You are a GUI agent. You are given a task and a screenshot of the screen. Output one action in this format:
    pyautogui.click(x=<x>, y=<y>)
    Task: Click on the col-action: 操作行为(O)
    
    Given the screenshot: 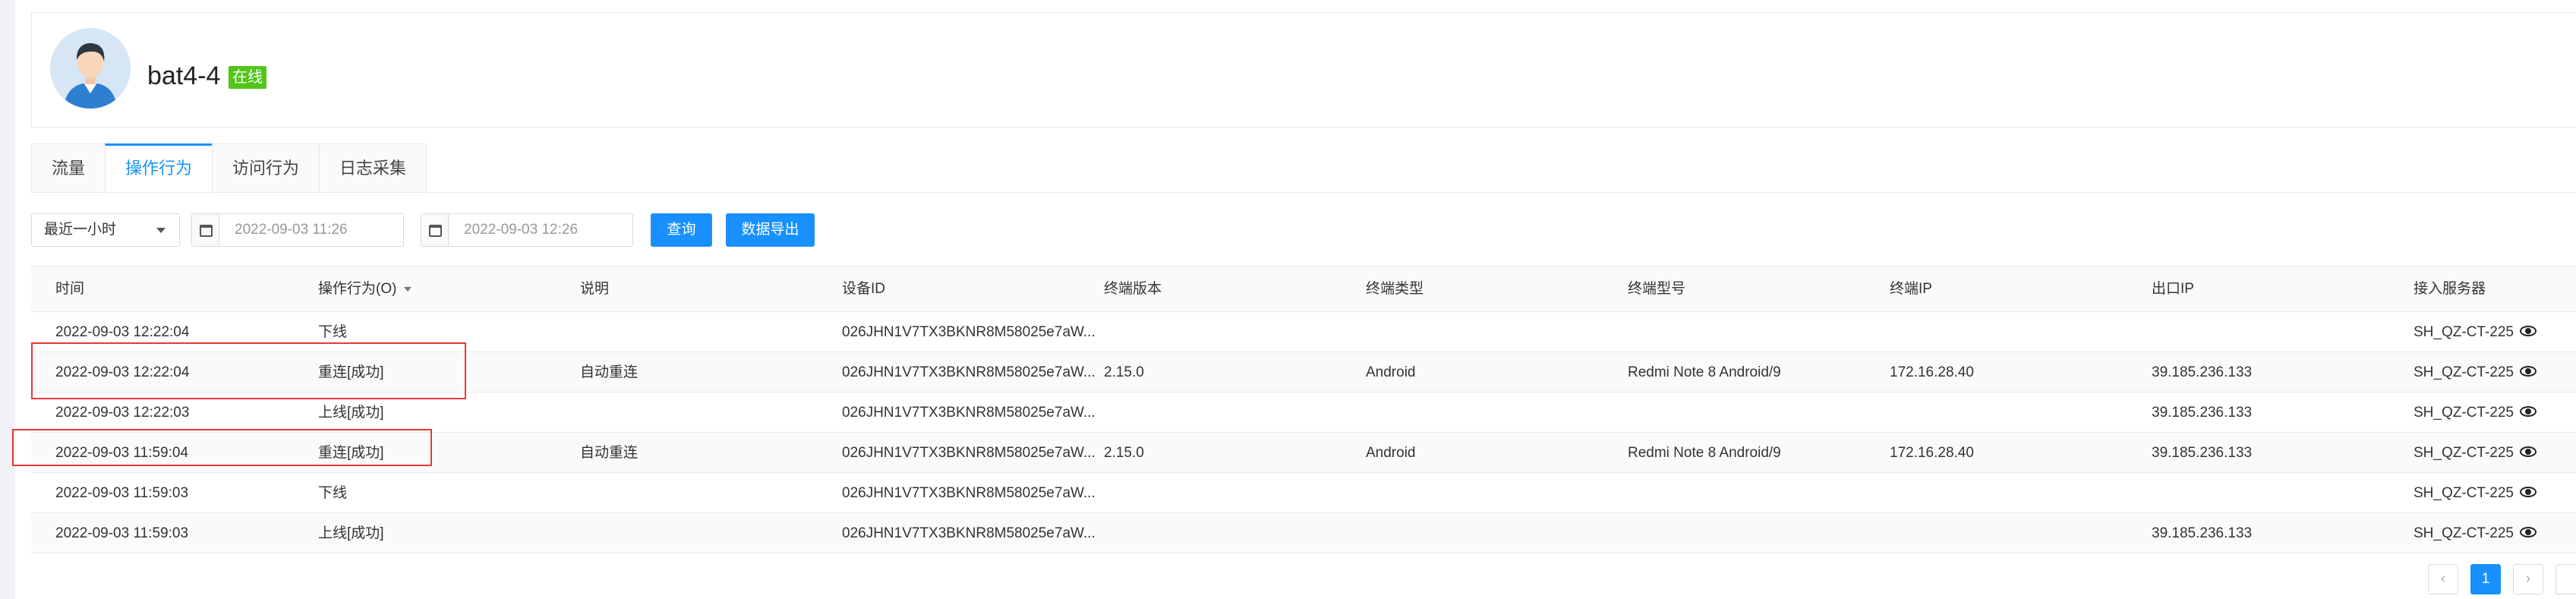 What is the action you would take?
    pyautogui.click(x=365, y=289)
    